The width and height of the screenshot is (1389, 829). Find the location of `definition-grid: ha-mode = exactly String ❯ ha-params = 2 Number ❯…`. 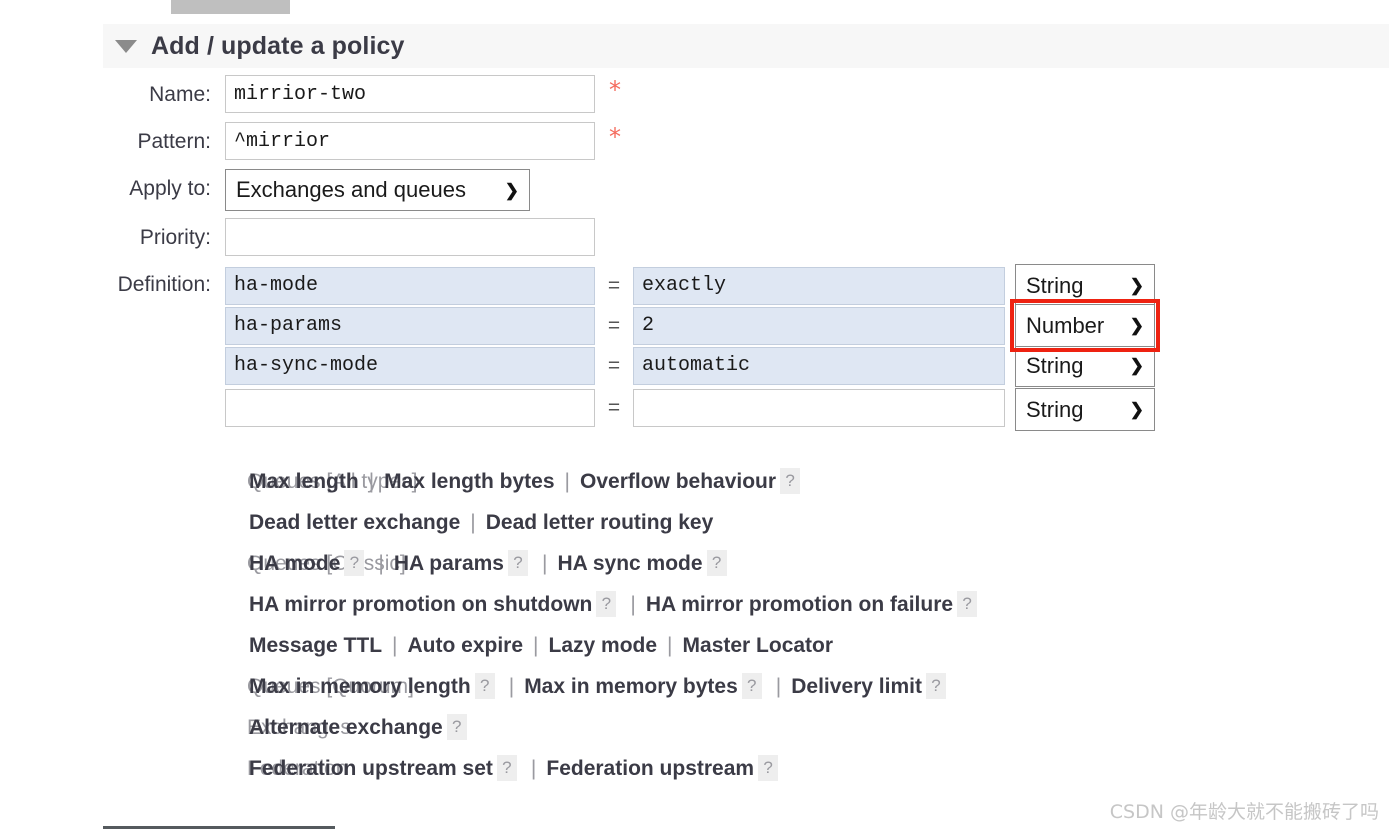

definition-grid: ha-mode = exactly String ❯ ha-params = 2 Number ❯… is located at coordinates (692, 347).